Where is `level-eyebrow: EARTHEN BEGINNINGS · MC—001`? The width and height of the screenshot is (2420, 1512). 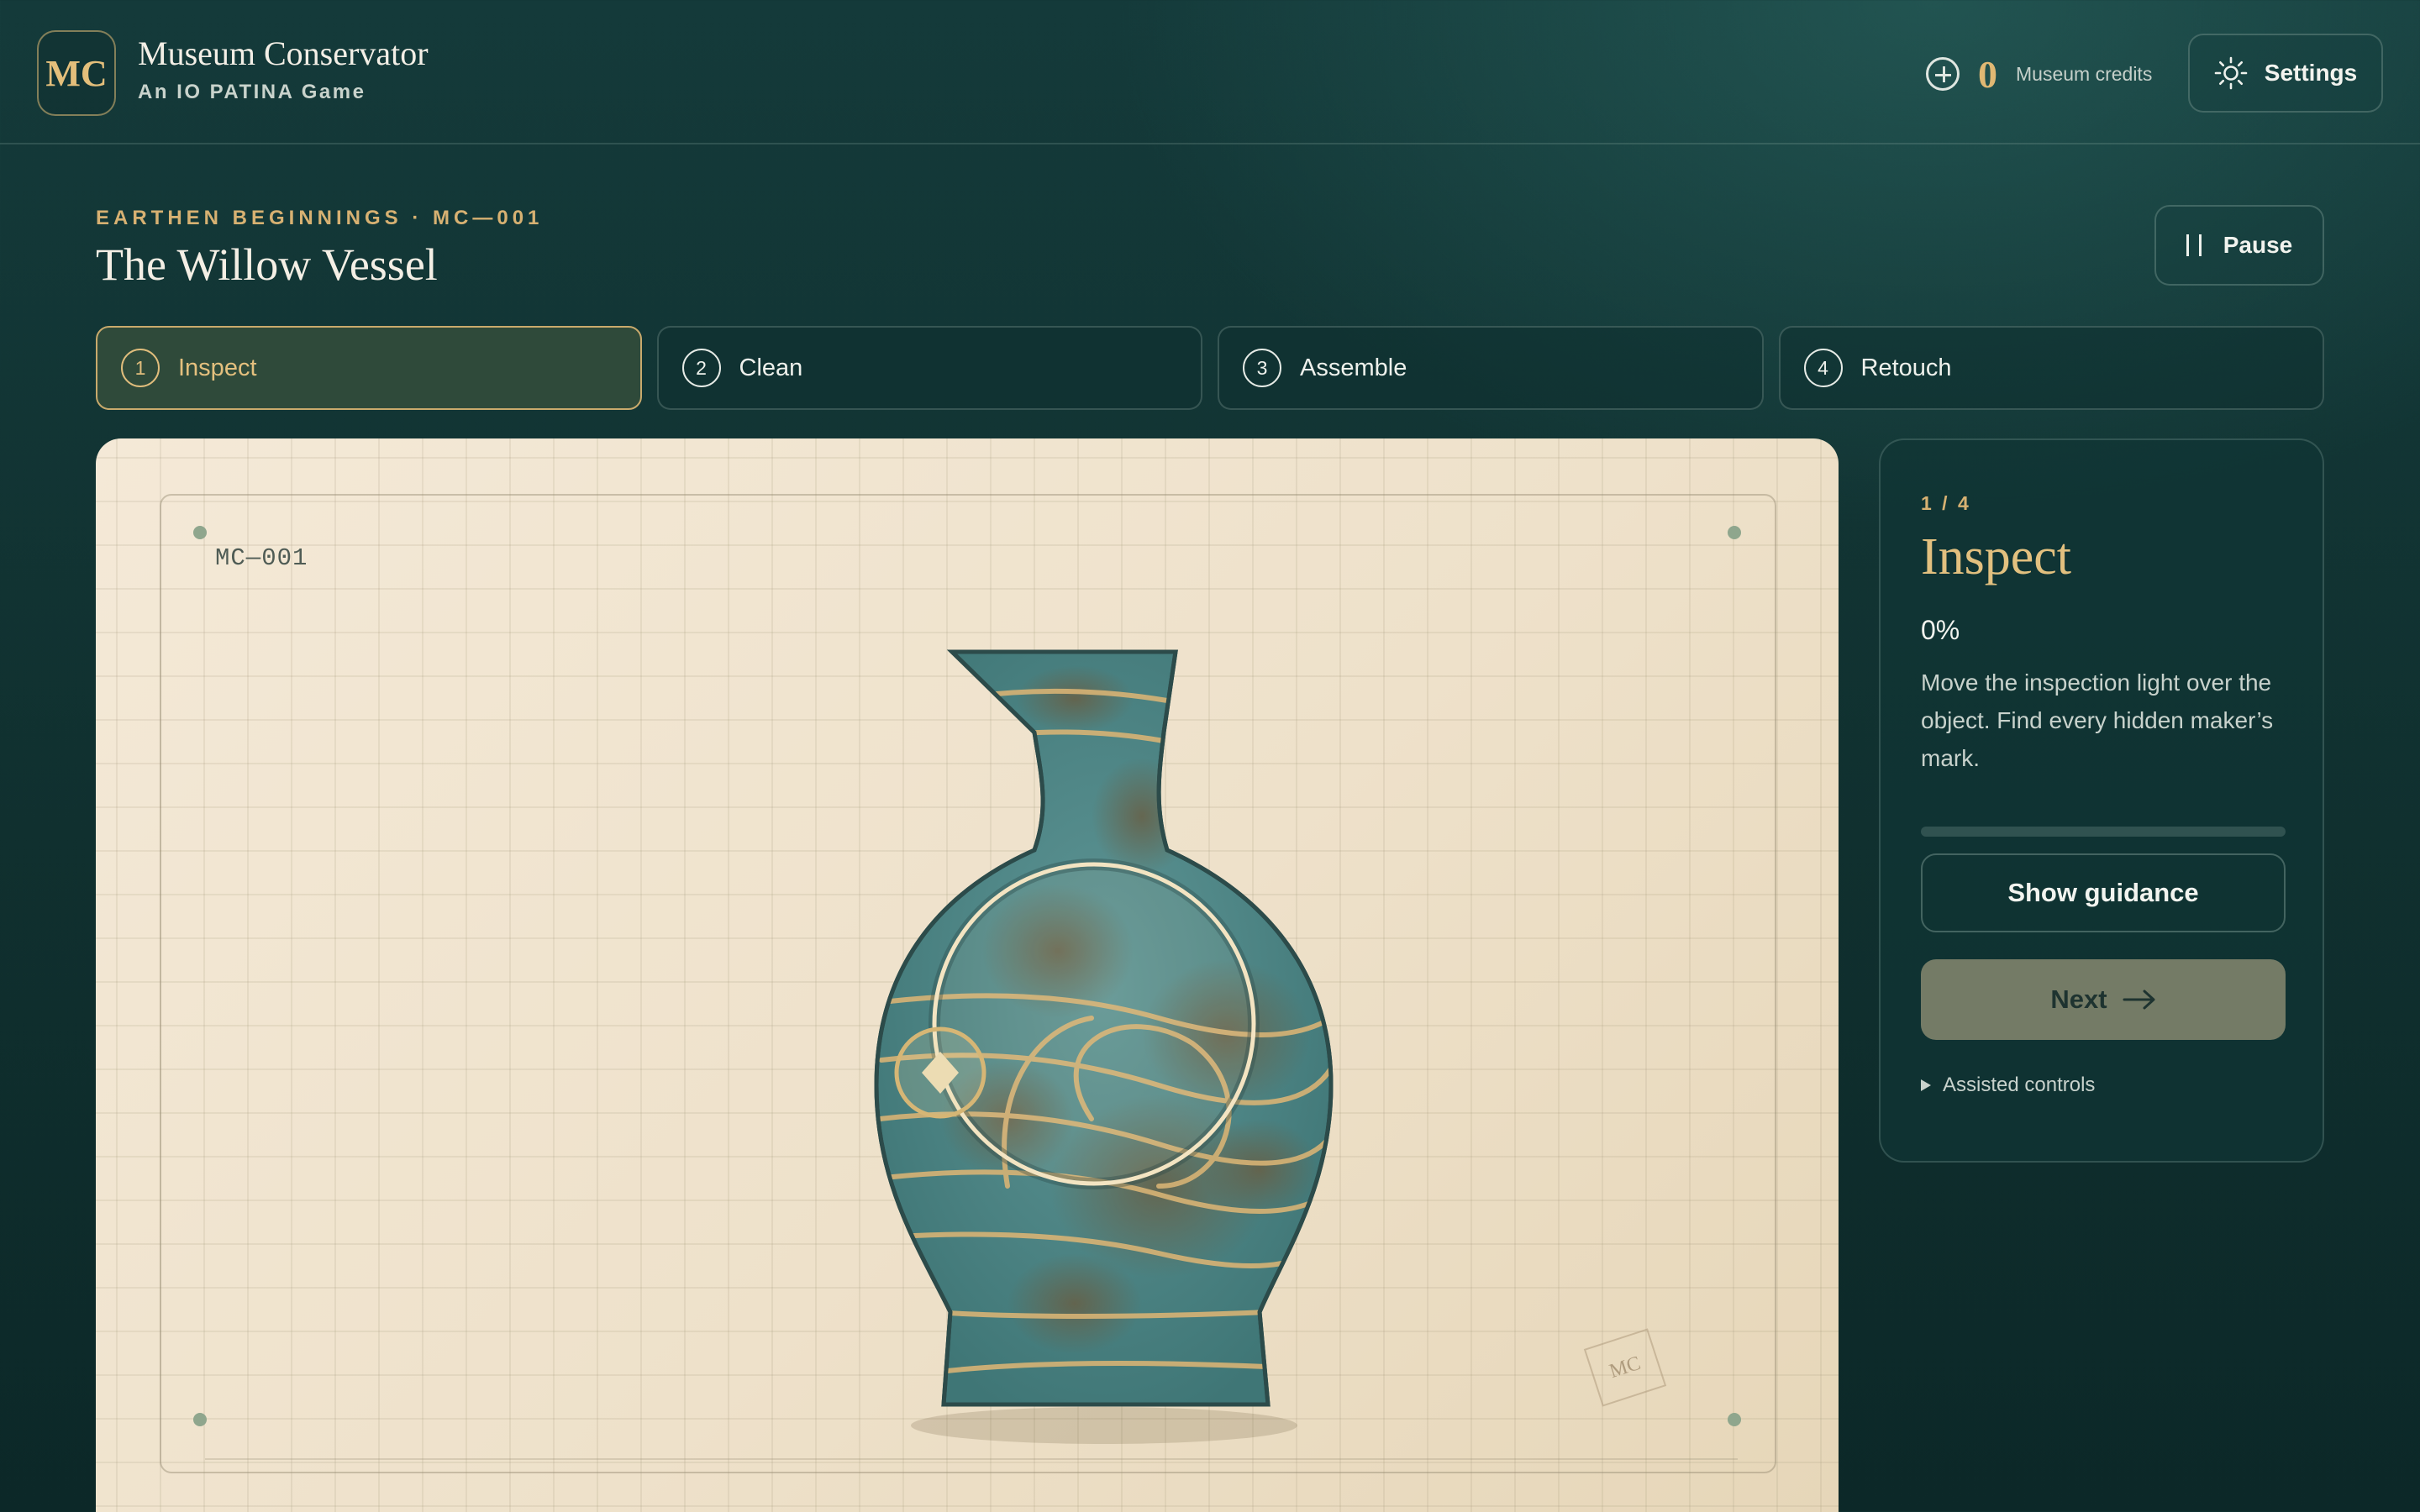 level-eyebrow: EARTHEN BEGINNINGS · MC—001 is located at coordinates (320, 218).